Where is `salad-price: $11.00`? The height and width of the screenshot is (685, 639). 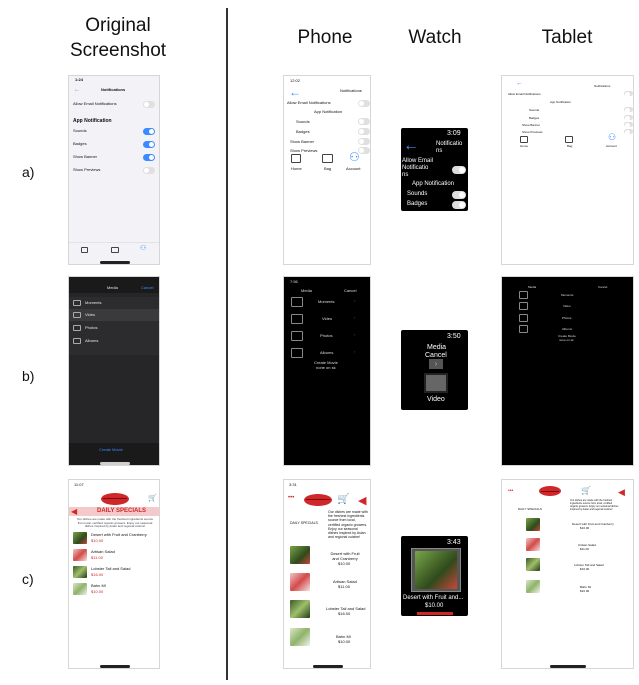 salad-price: $11.00 is located at coordinates (584, 549).